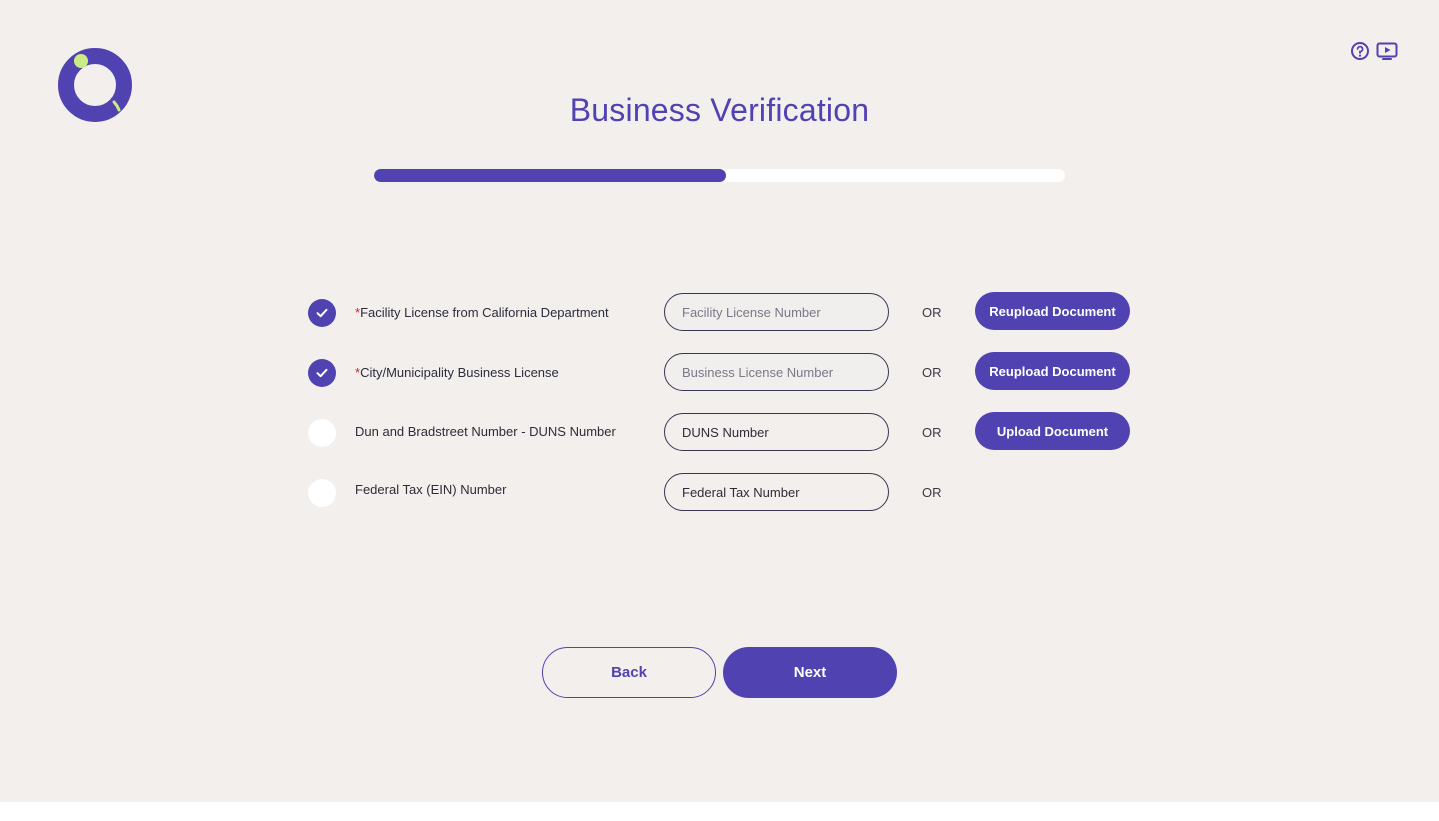 This screenshot has width=1439, height=821. I want to click on federal-tax-number-input, so click(776, 492).